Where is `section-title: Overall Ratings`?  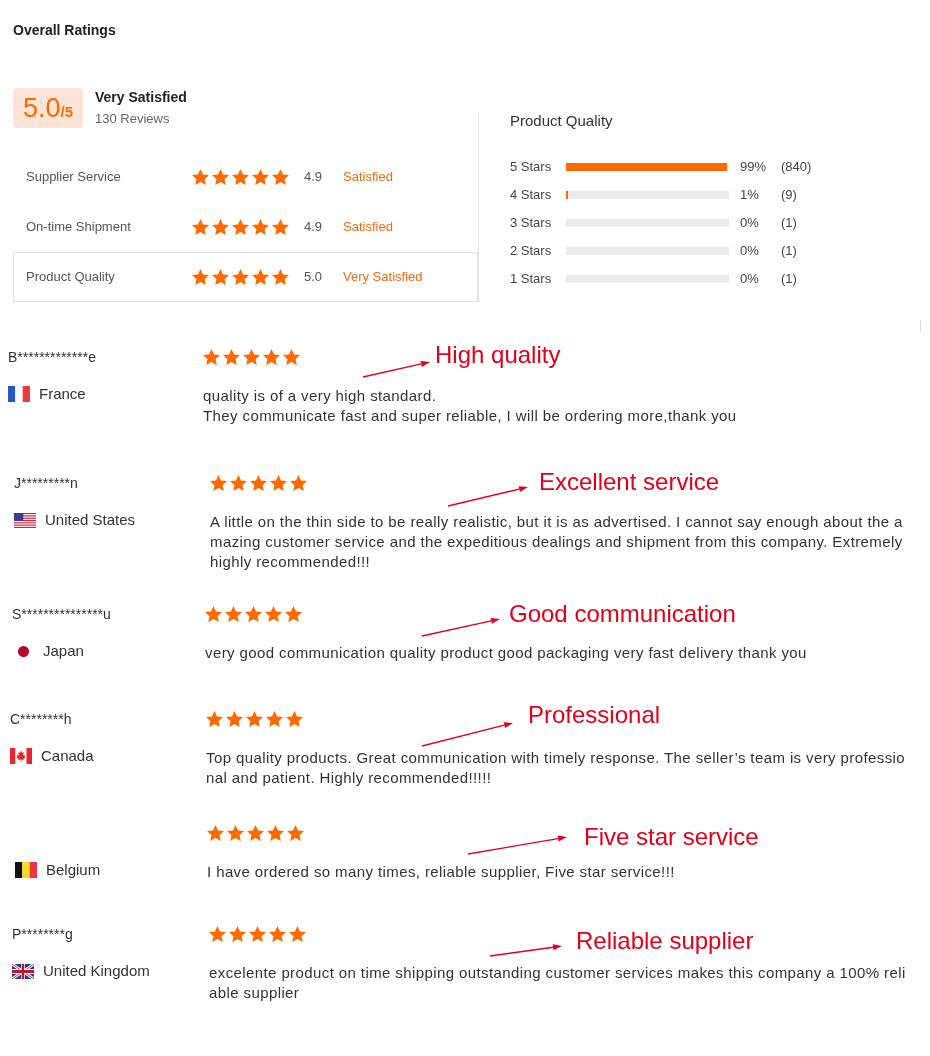 section-title: Overall Ratings is located at coordinates (64, 30).